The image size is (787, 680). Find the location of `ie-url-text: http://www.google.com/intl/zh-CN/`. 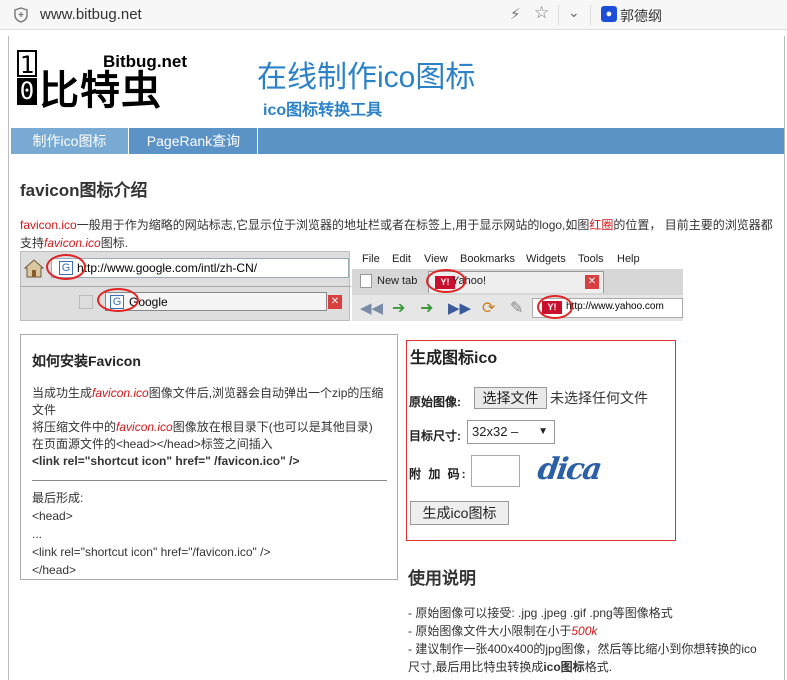

ie-url-text: http://www.google.com/intl/zh-CN/ is located at coordinates (167, 268).